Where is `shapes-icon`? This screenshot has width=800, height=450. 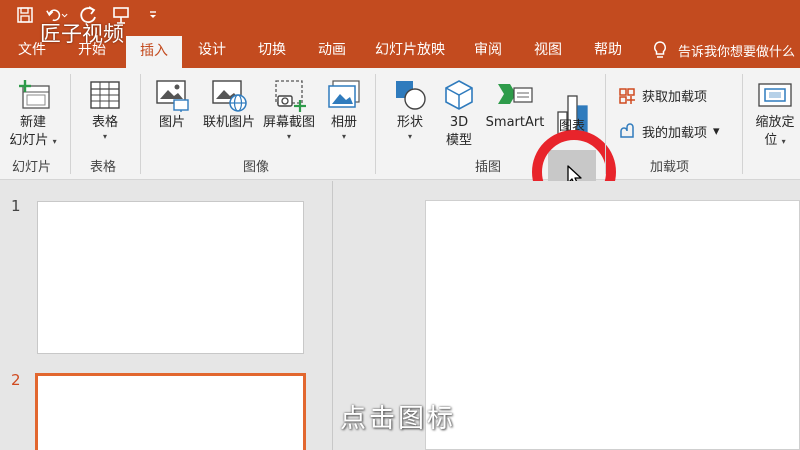
shapes-icon is located at coordinates (411, 95).